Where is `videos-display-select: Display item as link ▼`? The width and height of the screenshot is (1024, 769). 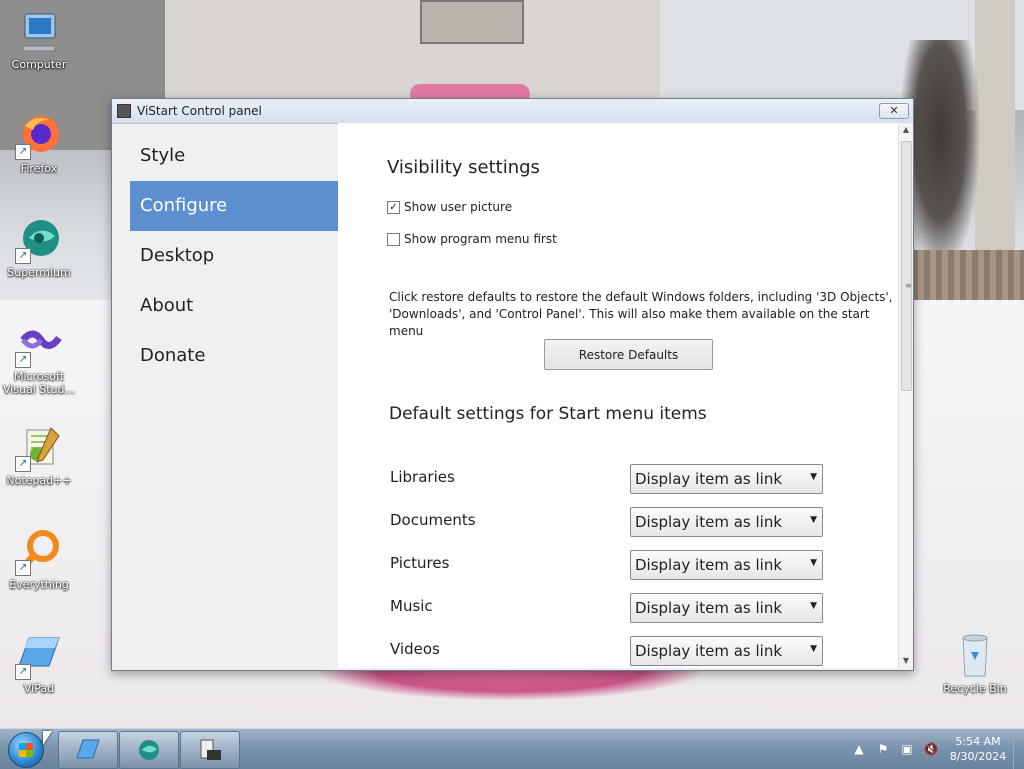
videos-display-select: Display item as link ▼ is located at coordinates (726, 651).